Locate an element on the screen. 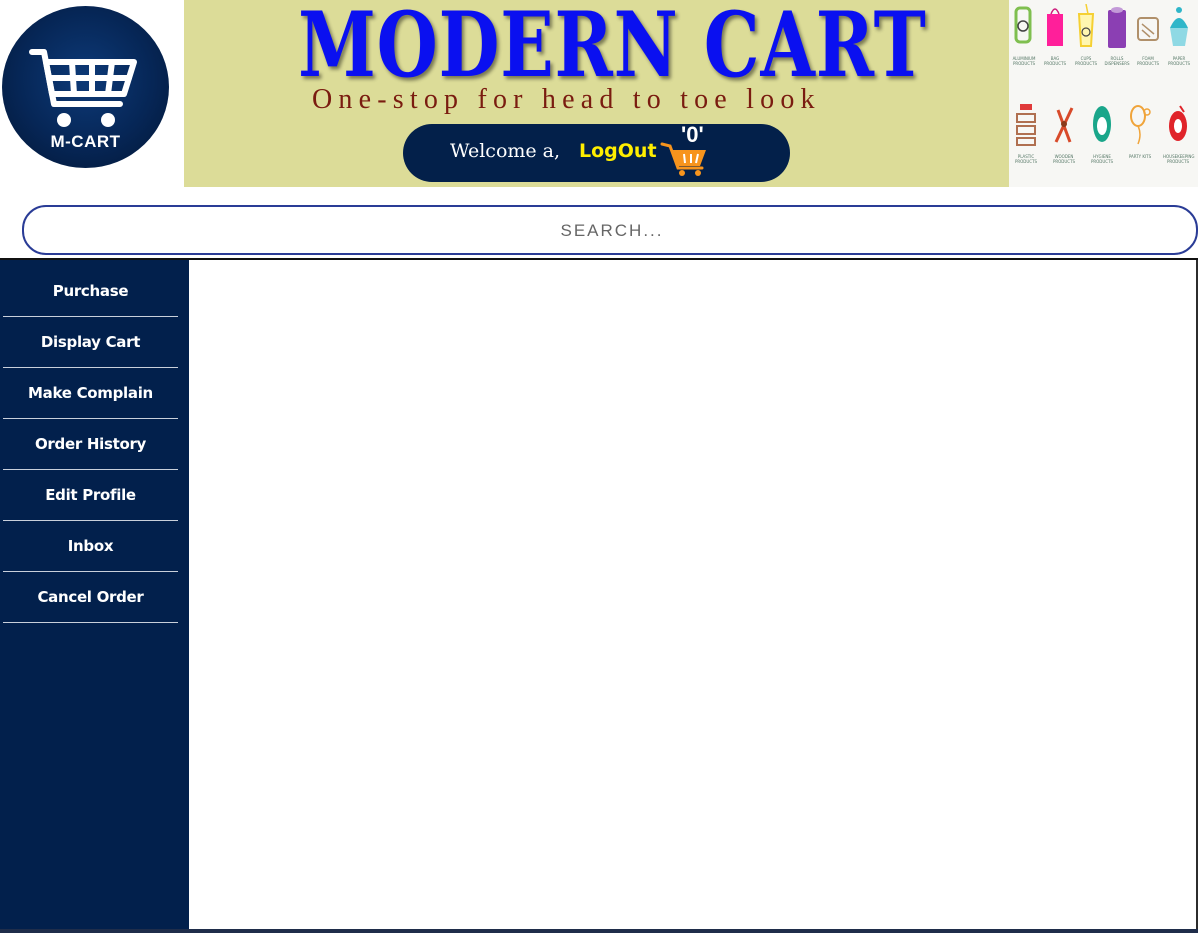  roll-icon is located at coordinates (1023, 25).